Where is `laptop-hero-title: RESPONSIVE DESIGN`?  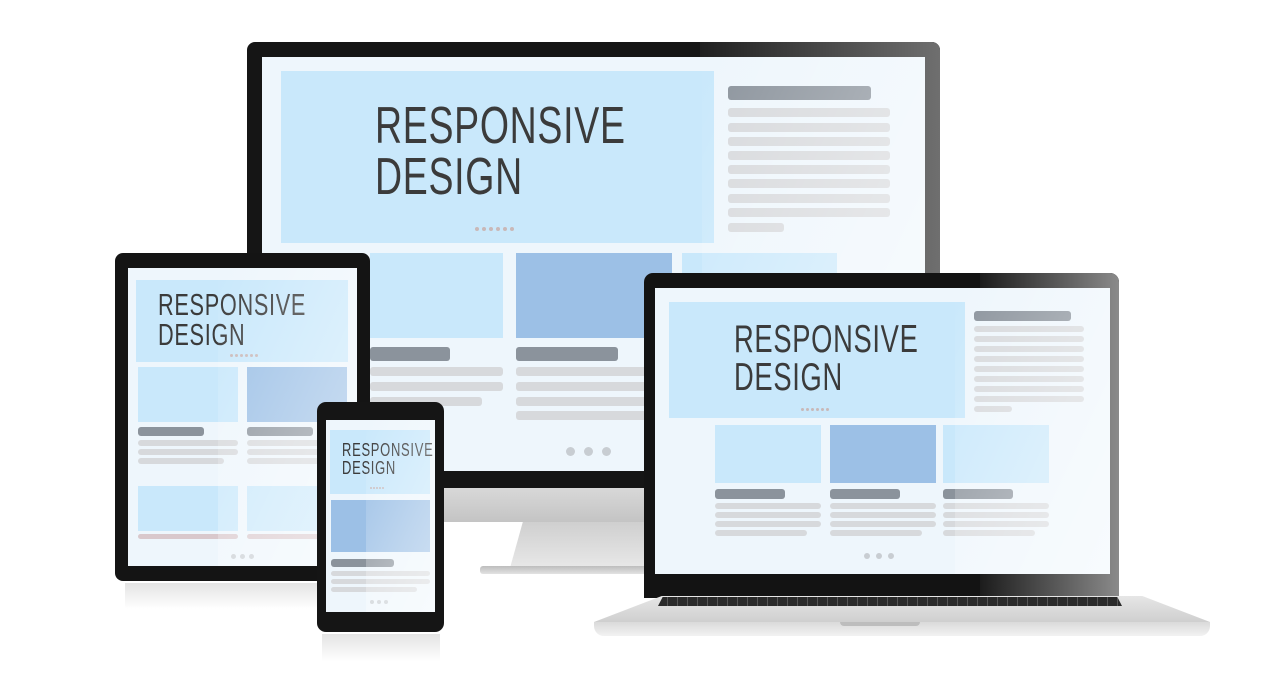
laptop-hero-title: RESPONSIVE DESIGN is located at coordinates (826, 359).